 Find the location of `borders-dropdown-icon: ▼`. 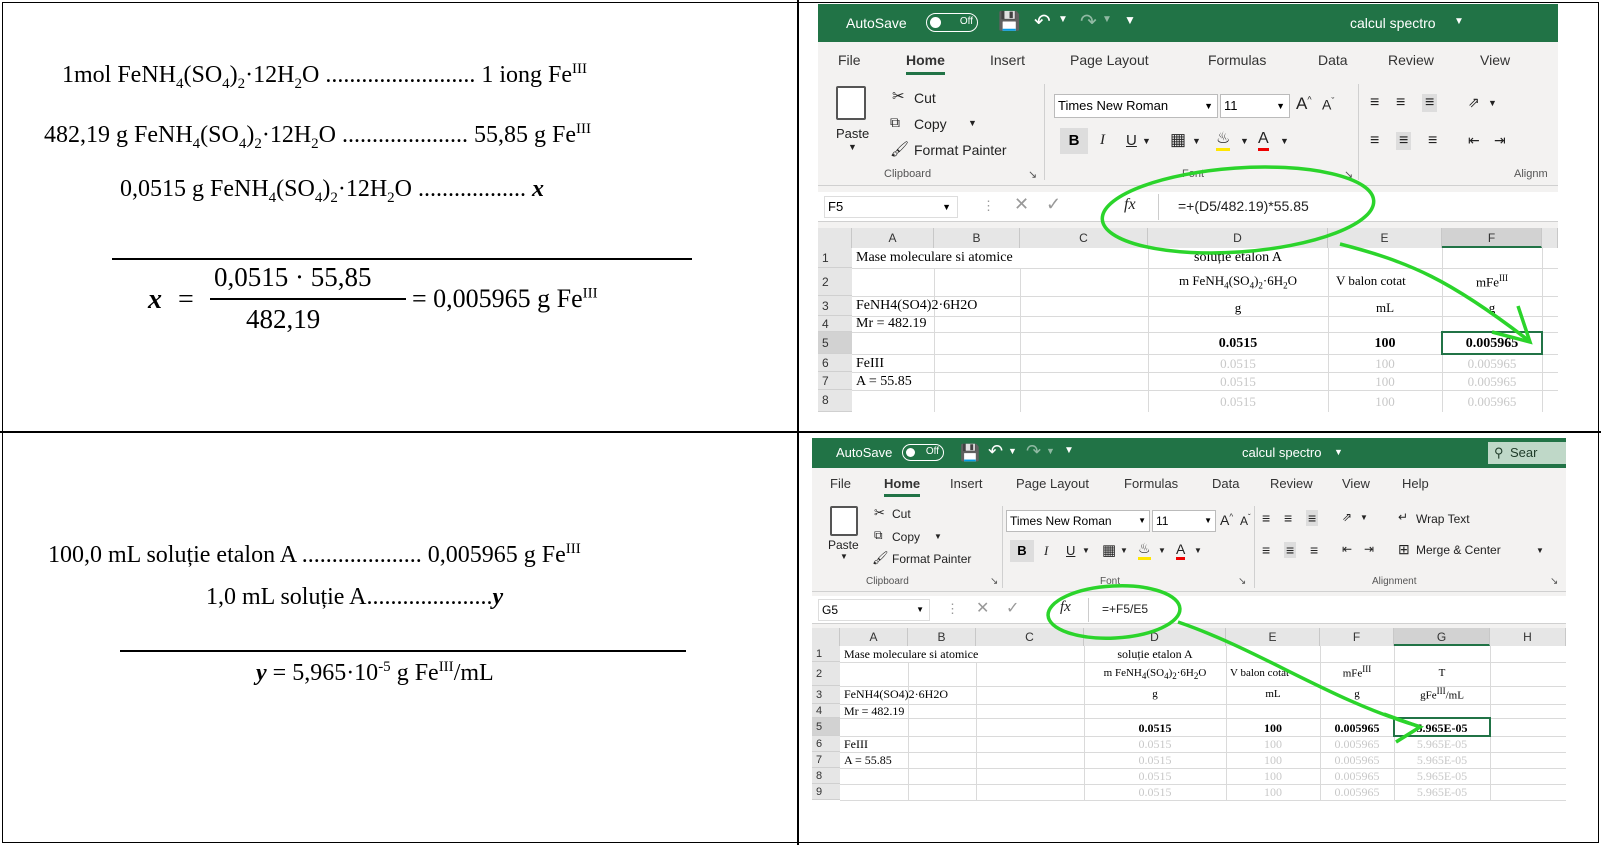

borders-dropdown-icon: ▼ is located at coordinates (1196, 141).